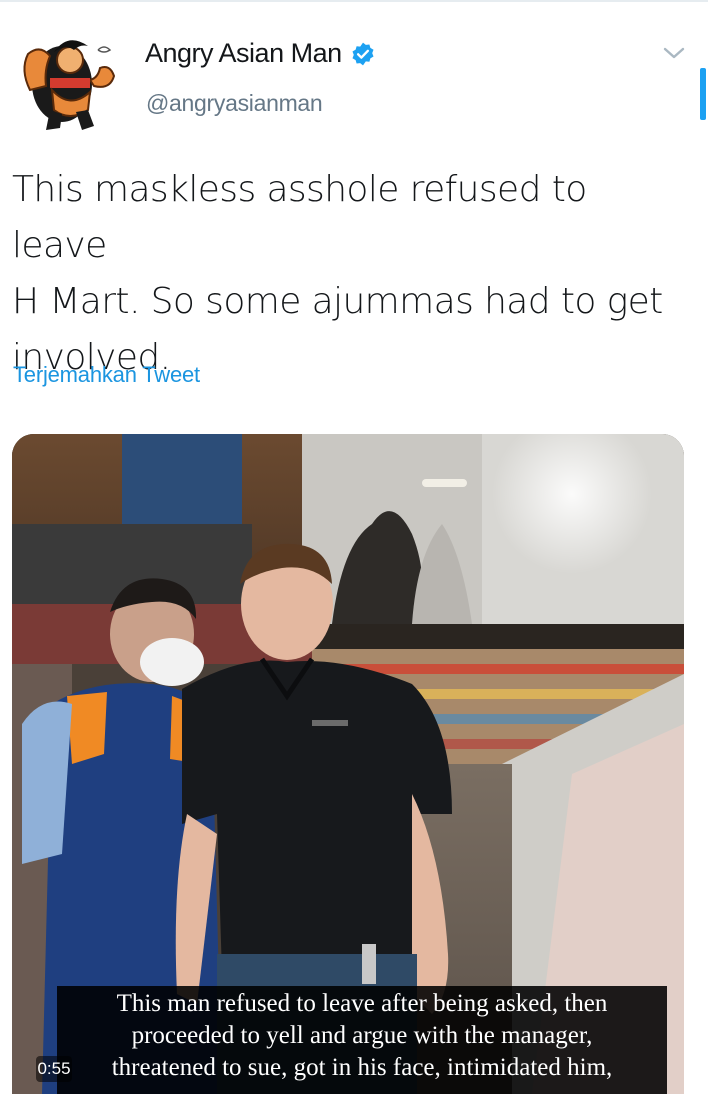 This screenshot has height=1108, width=708. What do you see at coordinates (299, 217) in the screenshot?
I see `tweet-text-line: This maskless asshole refused to leave` at bounding box center [299, 217].